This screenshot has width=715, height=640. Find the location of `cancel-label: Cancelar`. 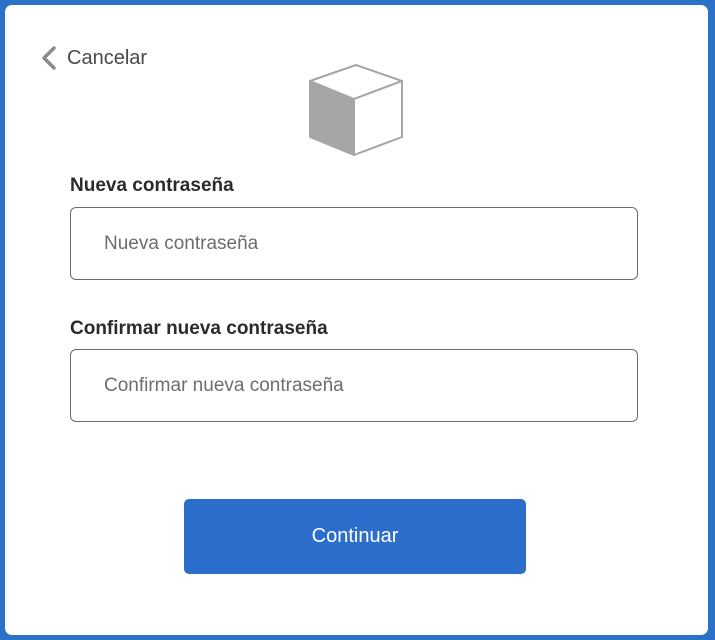

cancel-label: Cancelar is located at coordinates (107, 57).